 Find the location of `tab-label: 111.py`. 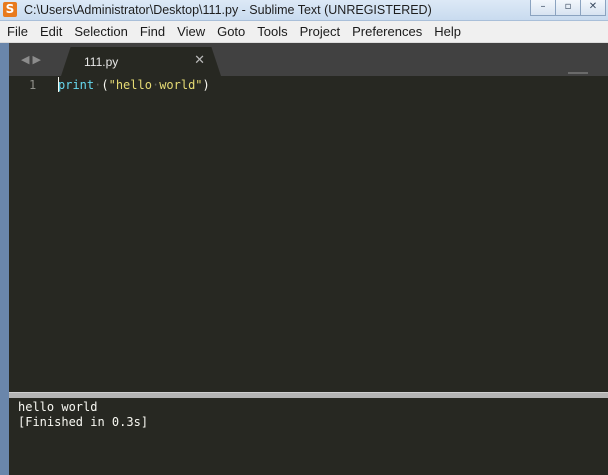

tab-label: 111.py is located at coordinates (101, 62).